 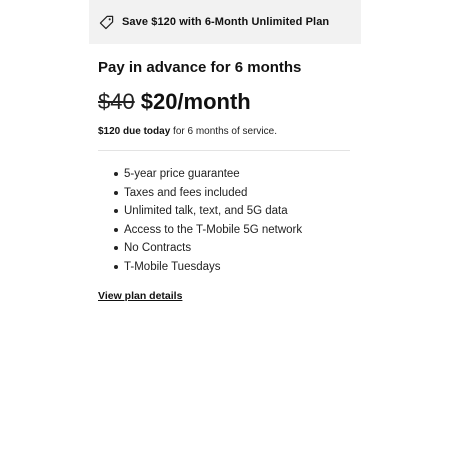 What do you see at coordinates (134, 131) in the screenshot?
I see `due-amount: $120 due today` at bounding box center [134, 131].